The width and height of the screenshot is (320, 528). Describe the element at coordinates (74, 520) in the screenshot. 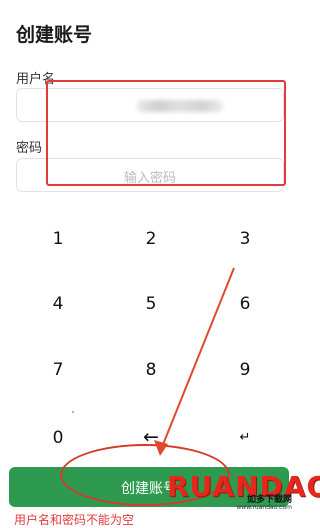

I see `error-message: 用户名和密码不能为空` at that location.